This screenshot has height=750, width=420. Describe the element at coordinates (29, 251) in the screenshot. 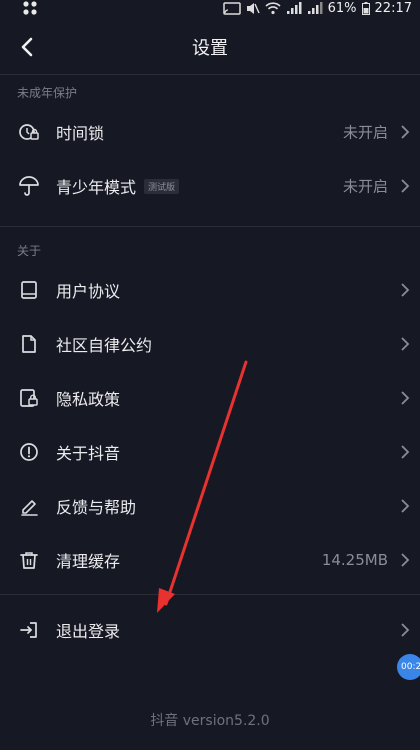

I see `section-label-about: 关于` at that location.